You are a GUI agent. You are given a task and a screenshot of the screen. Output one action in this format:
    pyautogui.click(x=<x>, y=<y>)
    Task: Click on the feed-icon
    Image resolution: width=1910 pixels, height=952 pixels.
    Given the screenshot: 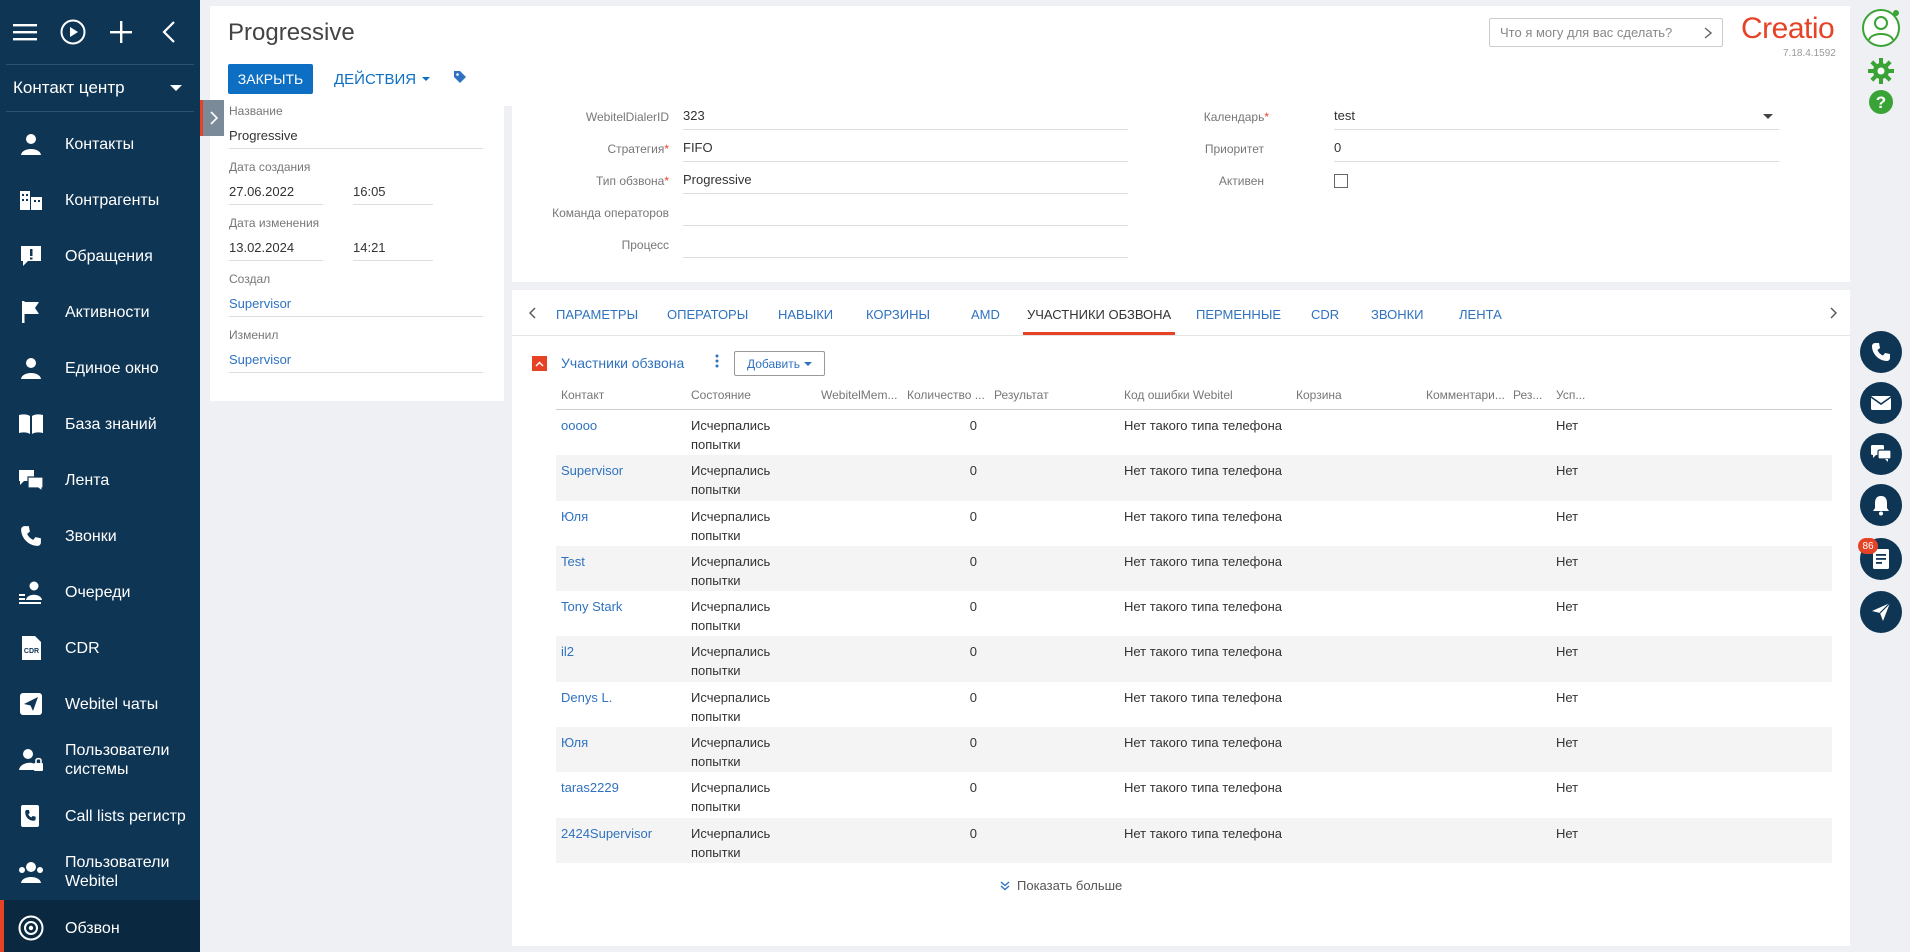 What is the action you would take?
    pyautogui.click(x=31, y=480)
    